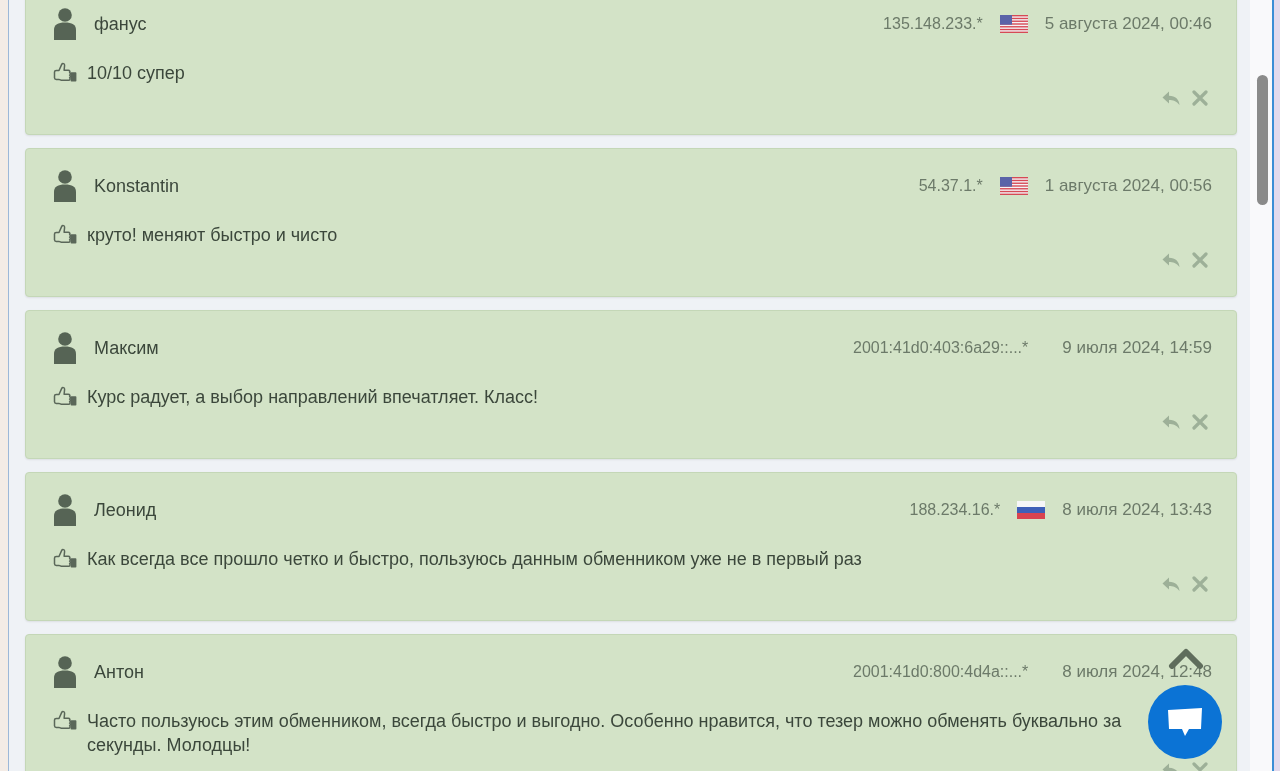 Image resolution: width=1280 pixels, height=771 pixels. Describe the element at coordinates (950, 186) in the screenshot. I see `ip-address: 54.37.1.*` at that location.